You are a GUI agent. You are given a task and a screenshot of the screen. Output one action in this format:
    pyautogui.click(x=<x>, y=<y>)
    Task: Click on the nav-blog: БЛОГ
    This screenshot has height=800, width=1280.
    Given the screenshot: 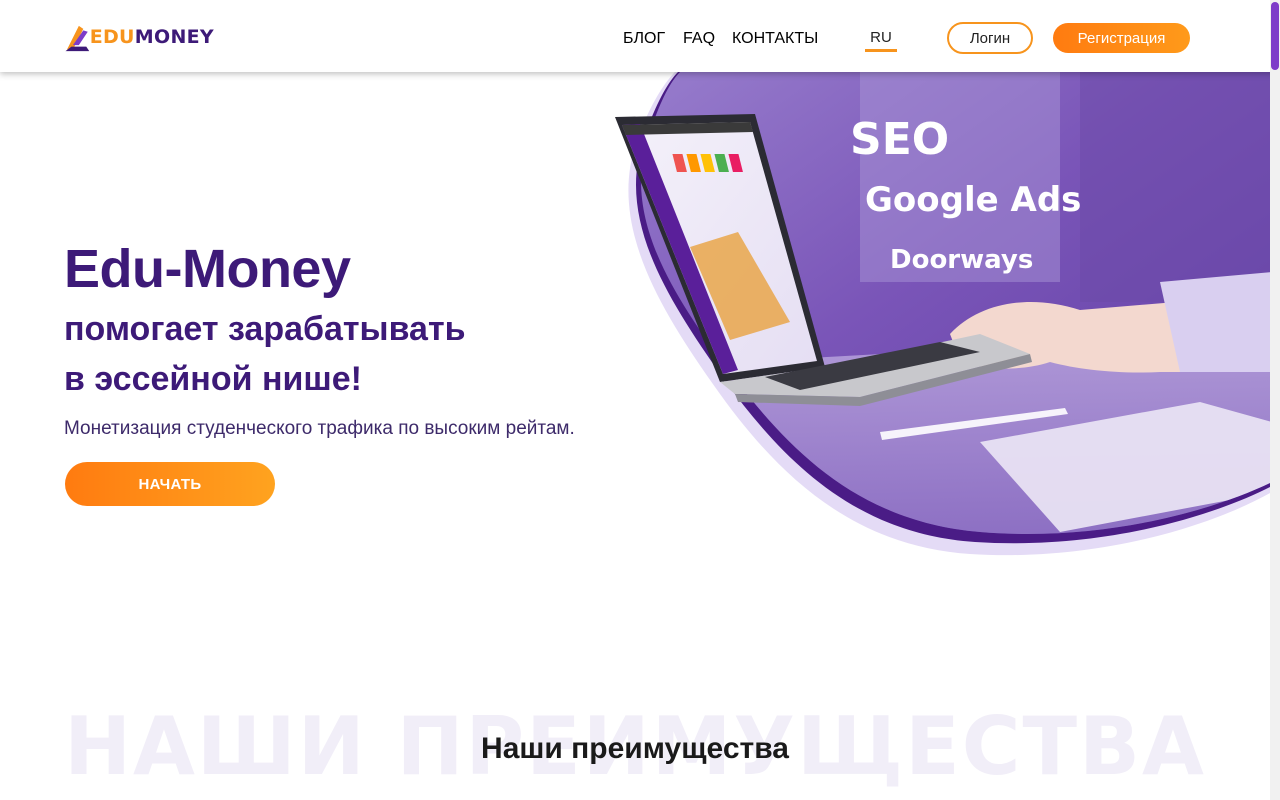 What is the action you would take?
    pyautogui.click(x=644, y=39)
    